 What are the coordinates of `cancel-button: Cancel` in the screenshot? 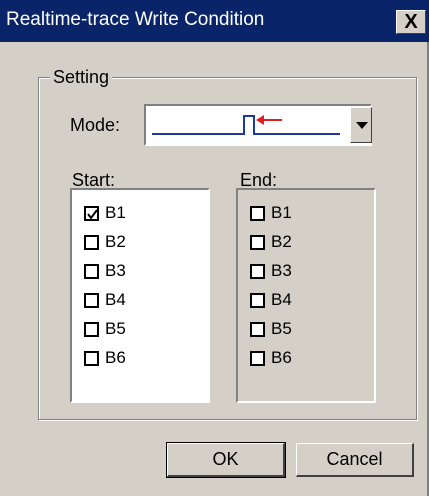 It's located at (355, 460).